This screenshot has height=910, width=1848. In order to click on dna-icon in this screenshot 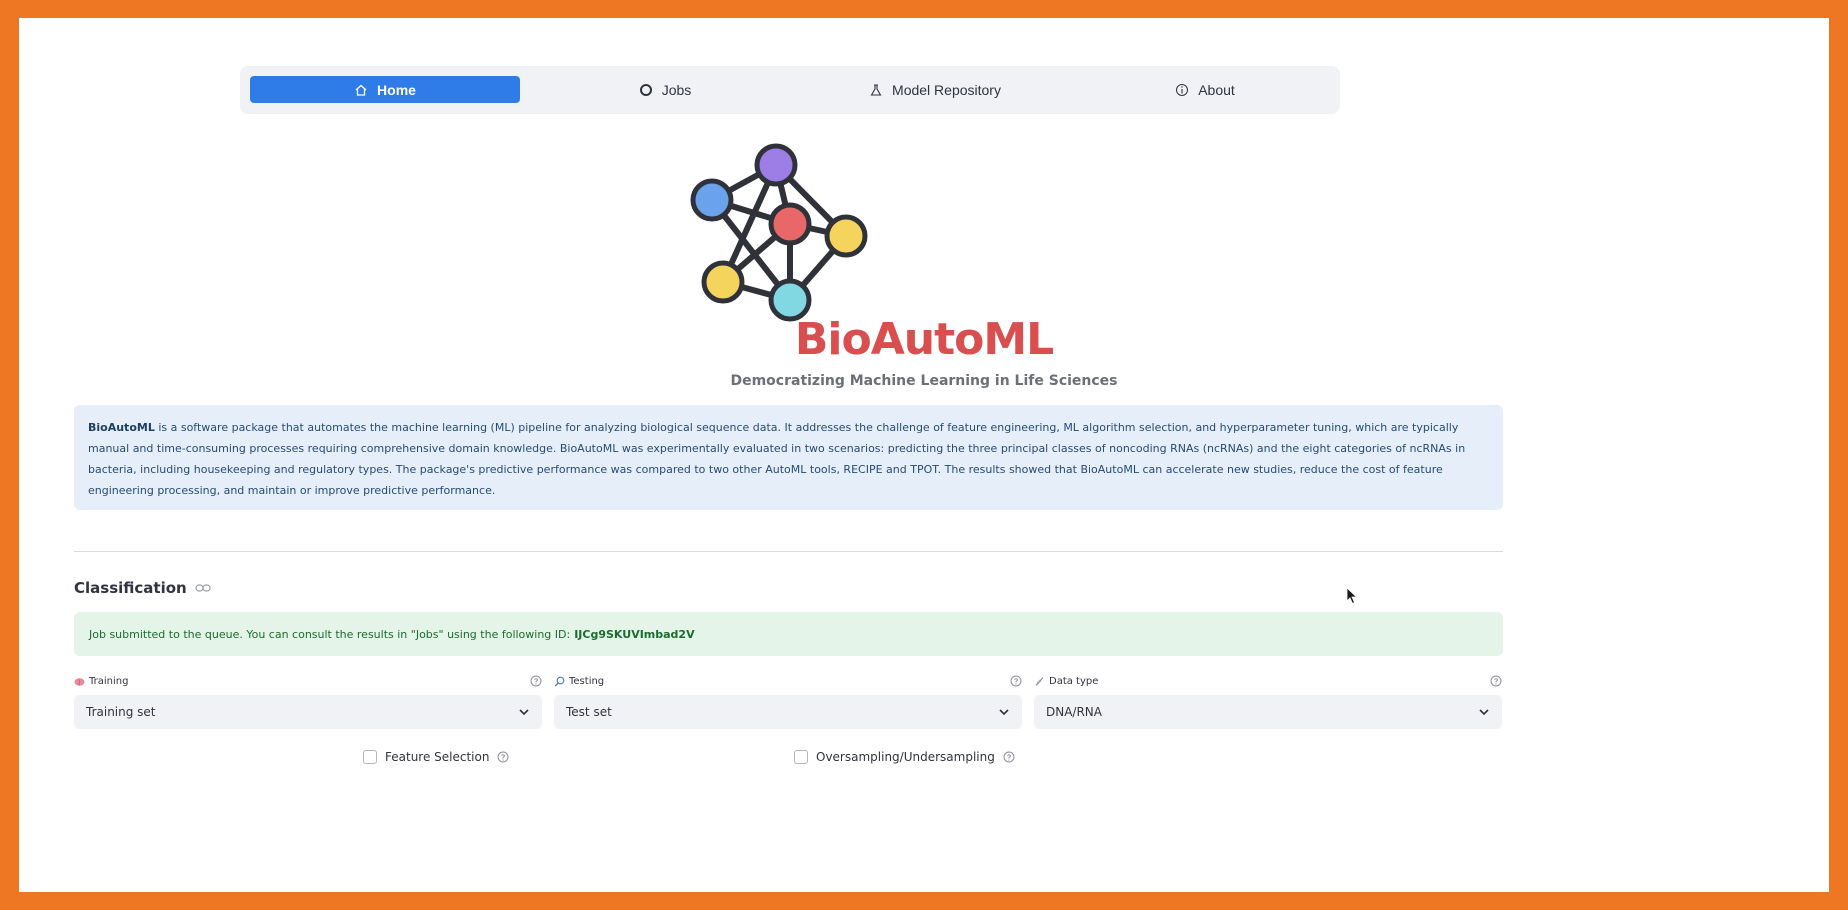, I will do `click(1039, 681)`.